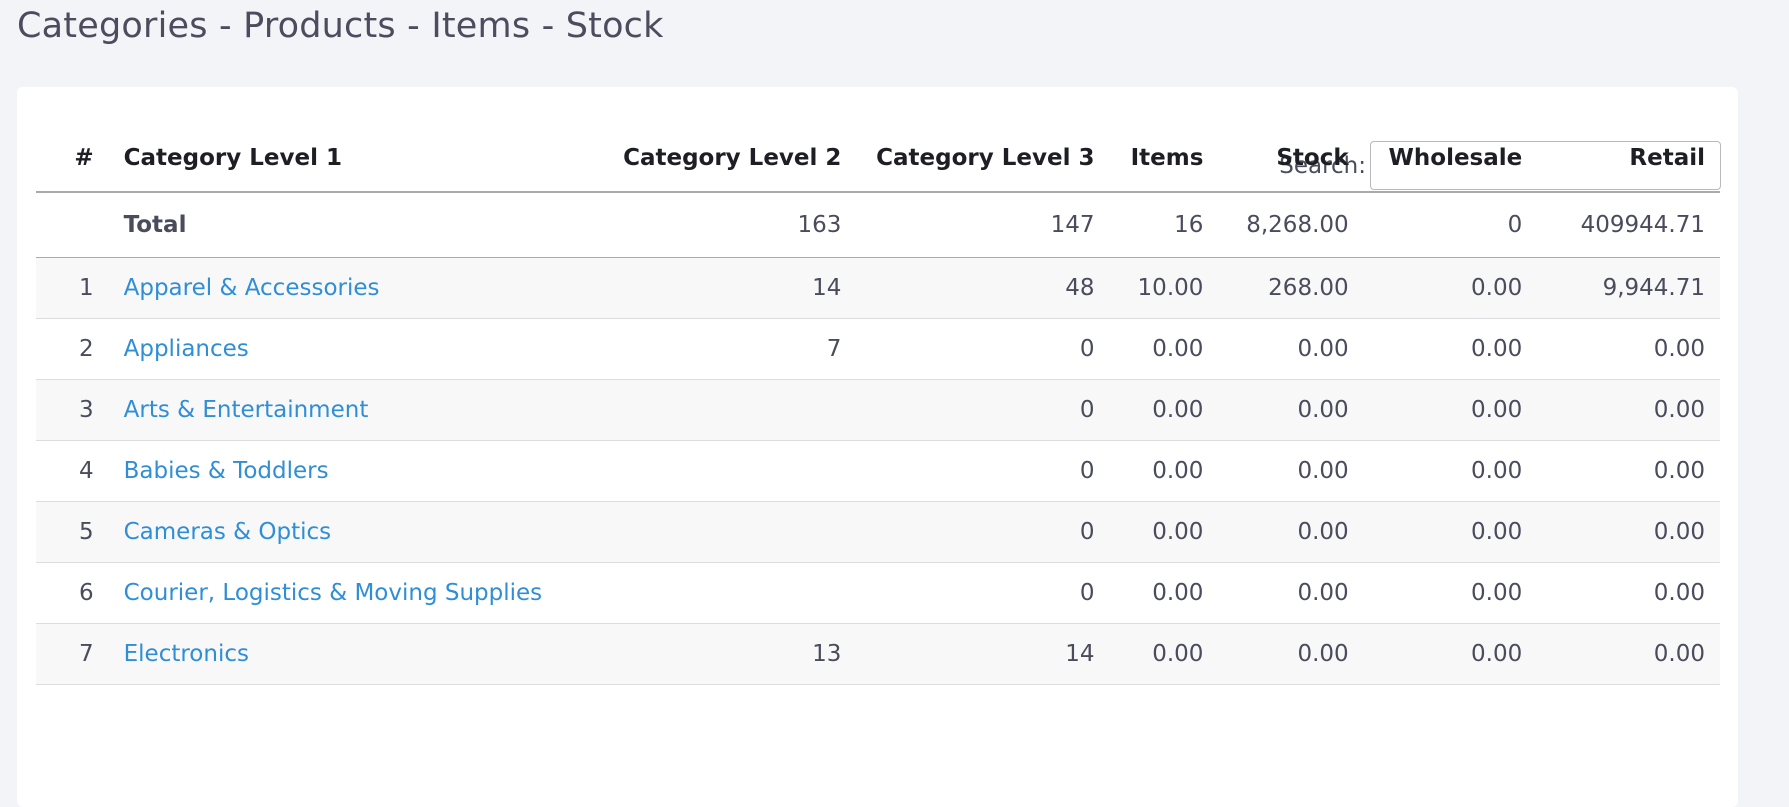  Describe the element at coordinates (228, 532) in the screenshot. I see `category-level-1-link: Cameras & Optics` at that location.